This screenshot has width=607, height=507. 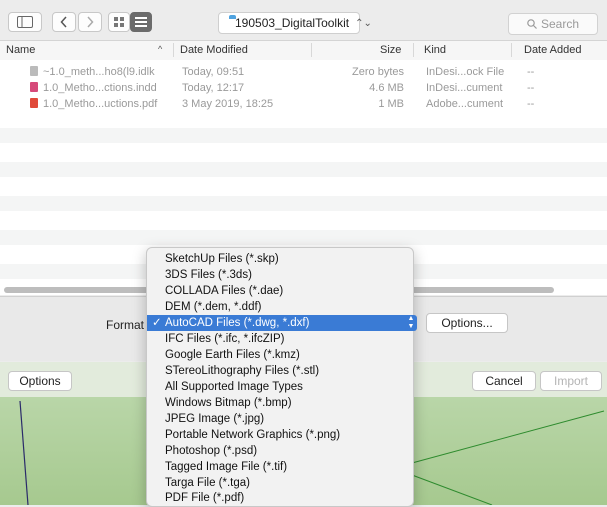 I want to click on sidebar-icon, so click(x=25, y=22).